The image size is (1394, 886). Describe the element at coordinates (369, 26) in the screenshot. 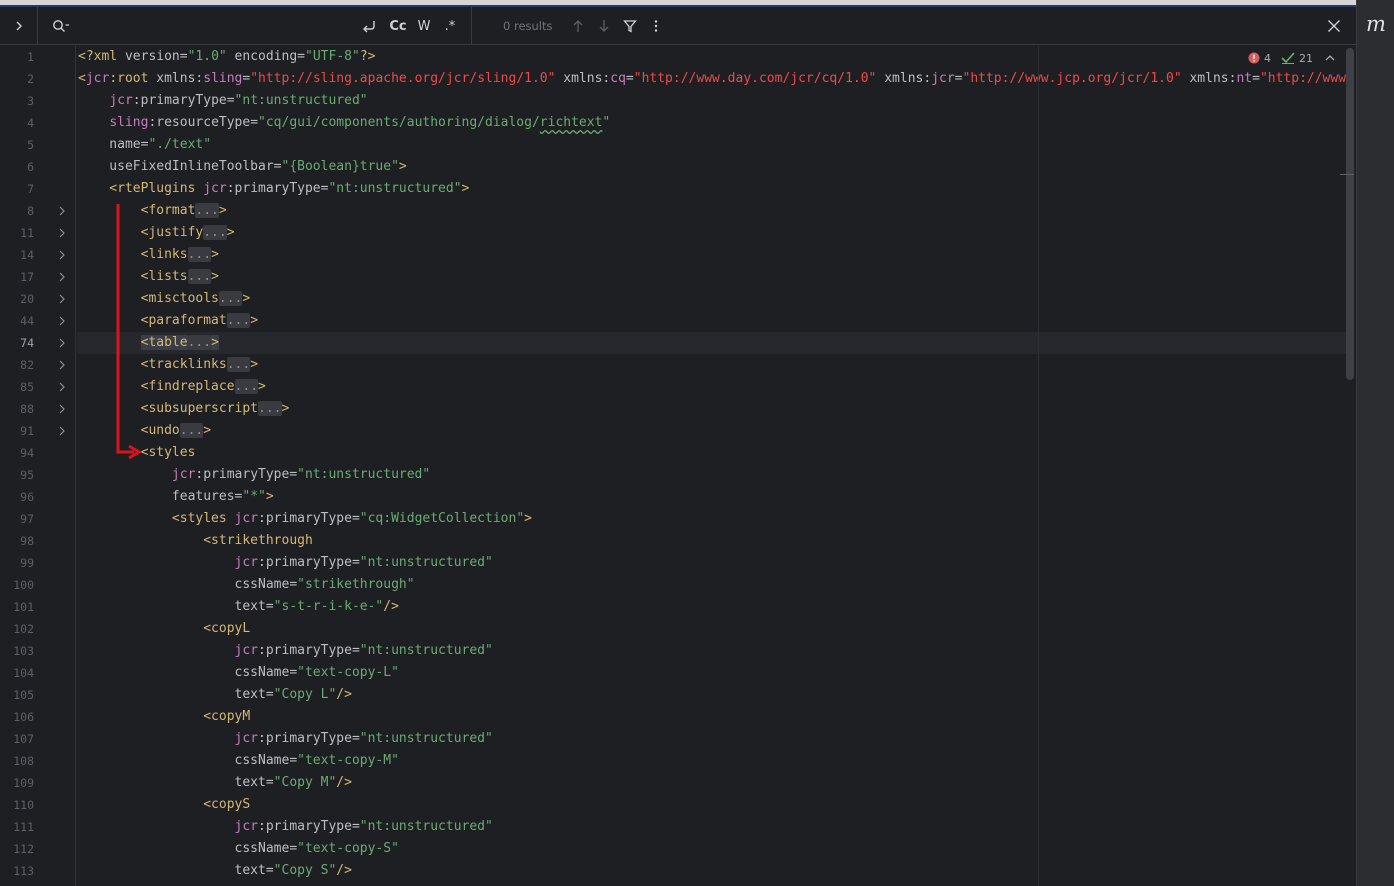

I see `new-line-button` at that location.